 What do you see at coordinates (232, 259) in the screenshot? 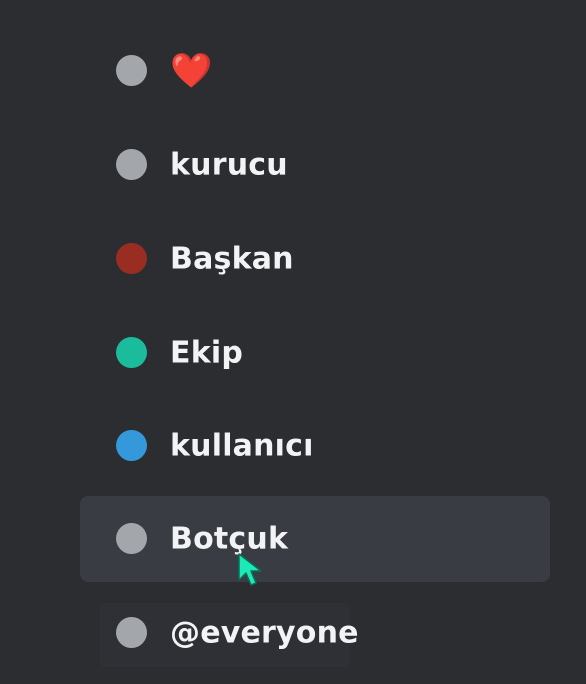
I see `role-label: Başkan` at bounding box center [232, 259].